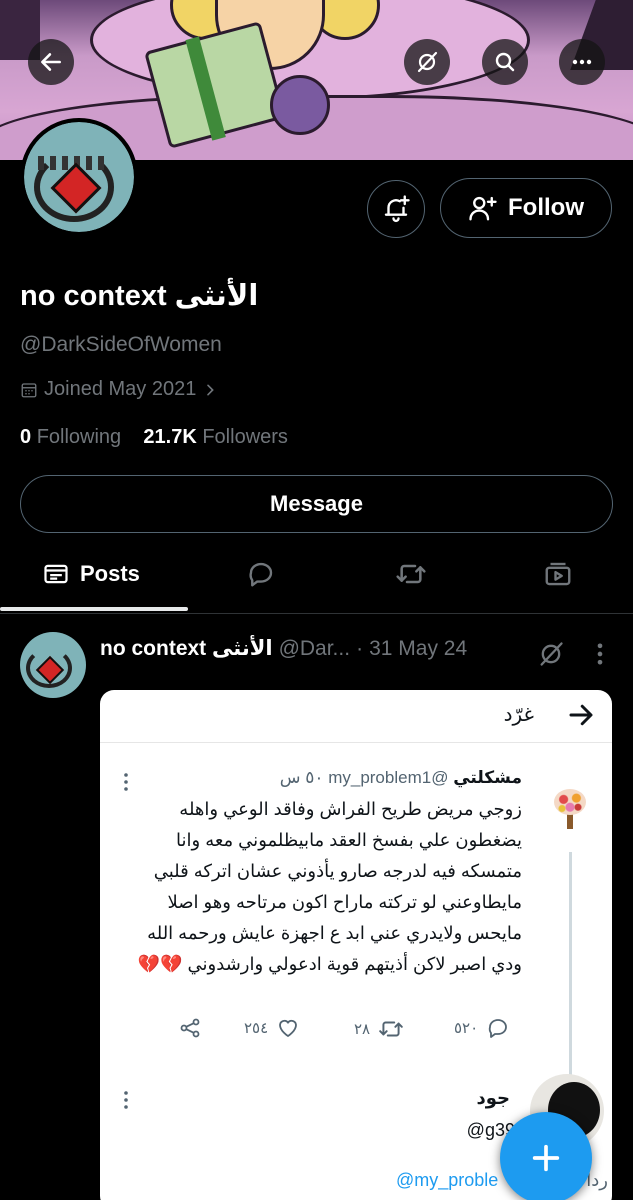 Image resolution: width=633 pixels, height=1200 pixels. I want to click on more-vertical-icon, so click(600, 654).